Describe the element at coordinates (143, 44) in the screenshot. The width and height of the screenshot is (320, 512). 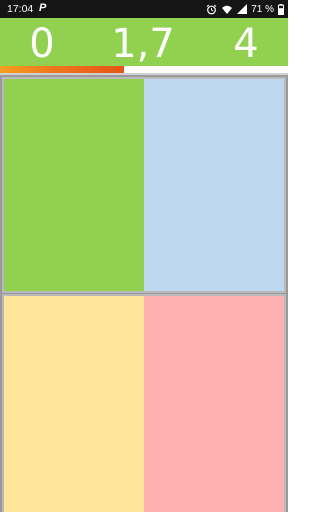
I see `score-middle: 1,7` at that location.